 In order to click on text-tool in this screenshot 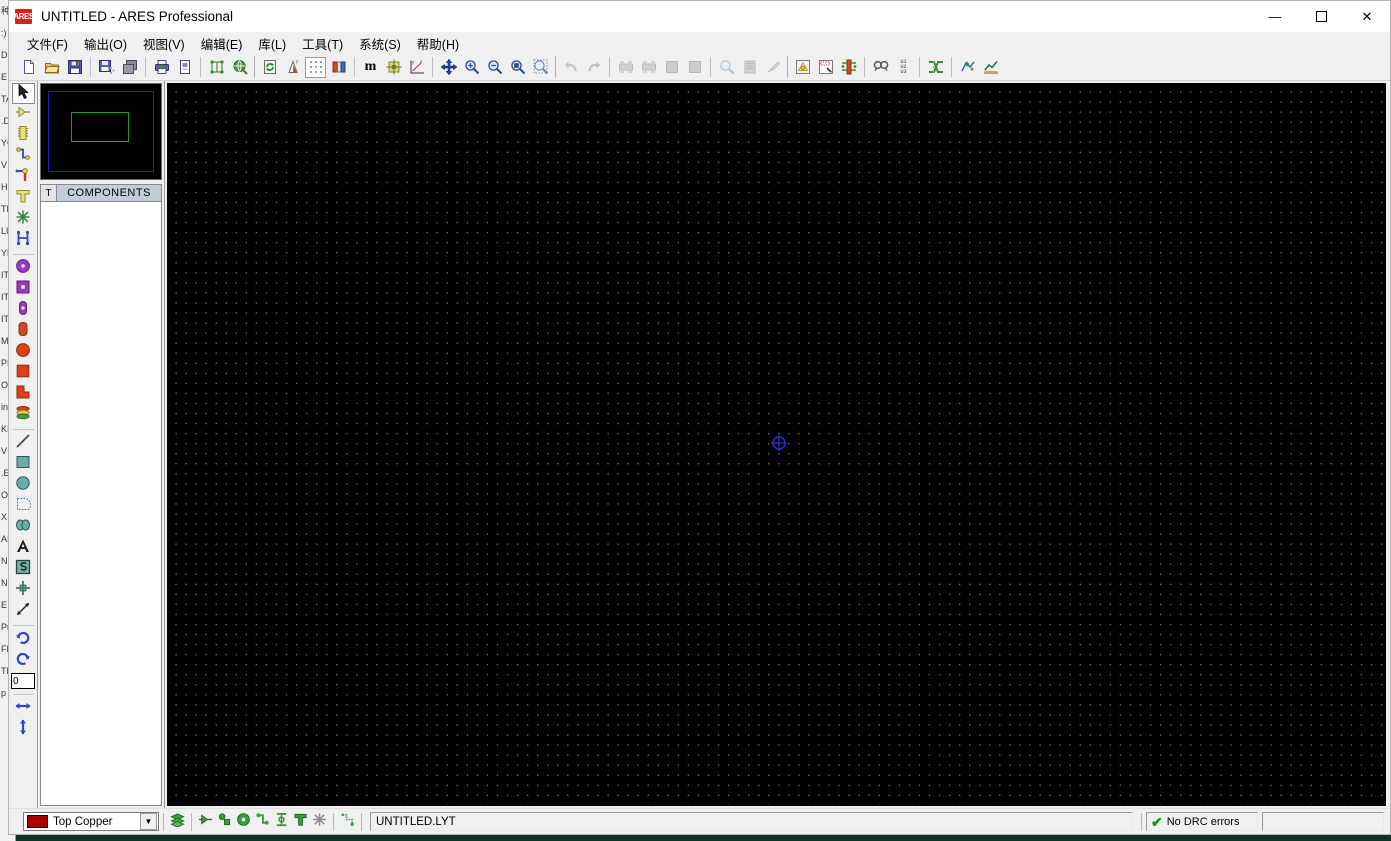, I will do `click(23, 548)`.